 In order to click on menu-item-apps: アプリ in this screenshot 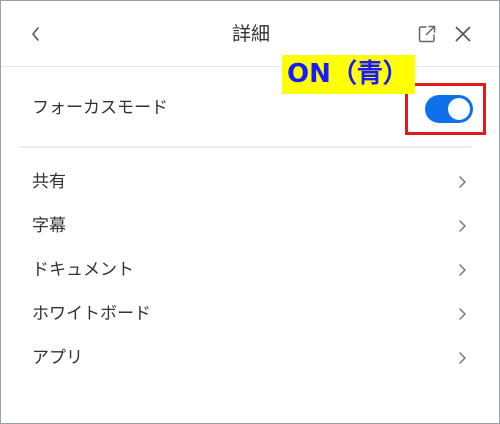, I will do `click(250, 358)`.